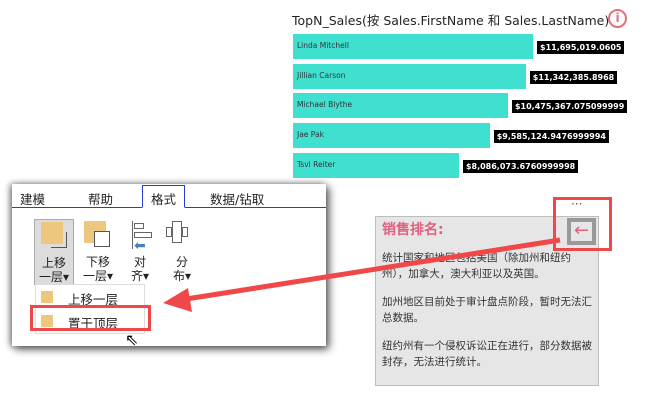 The height and width of the screenshot is (405, 648). What do you see at coordinates (370, 270) in the screenshot?
I see `arrow-shaft` at bounding box center [370, 270].